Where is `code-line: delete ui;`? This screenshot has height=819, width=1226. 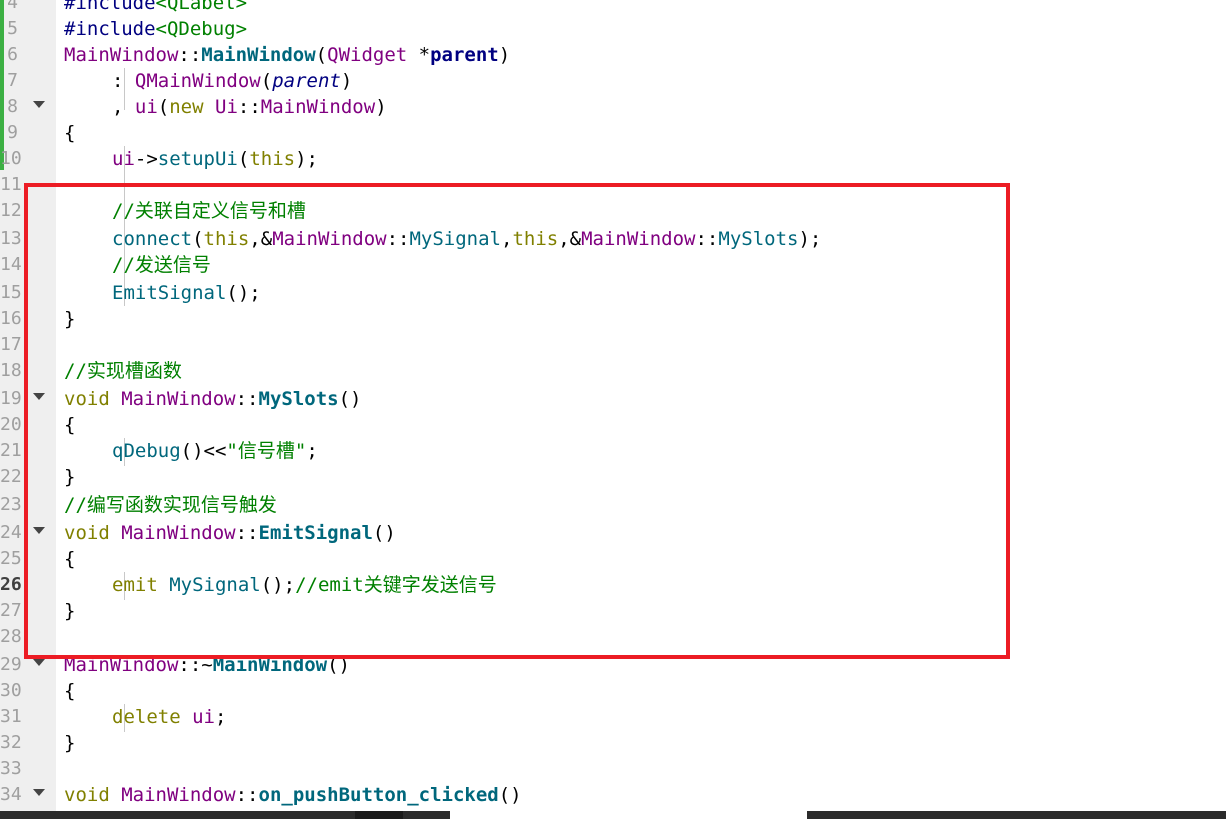 code-line: delete ui; is located at coordinates (169, 717).